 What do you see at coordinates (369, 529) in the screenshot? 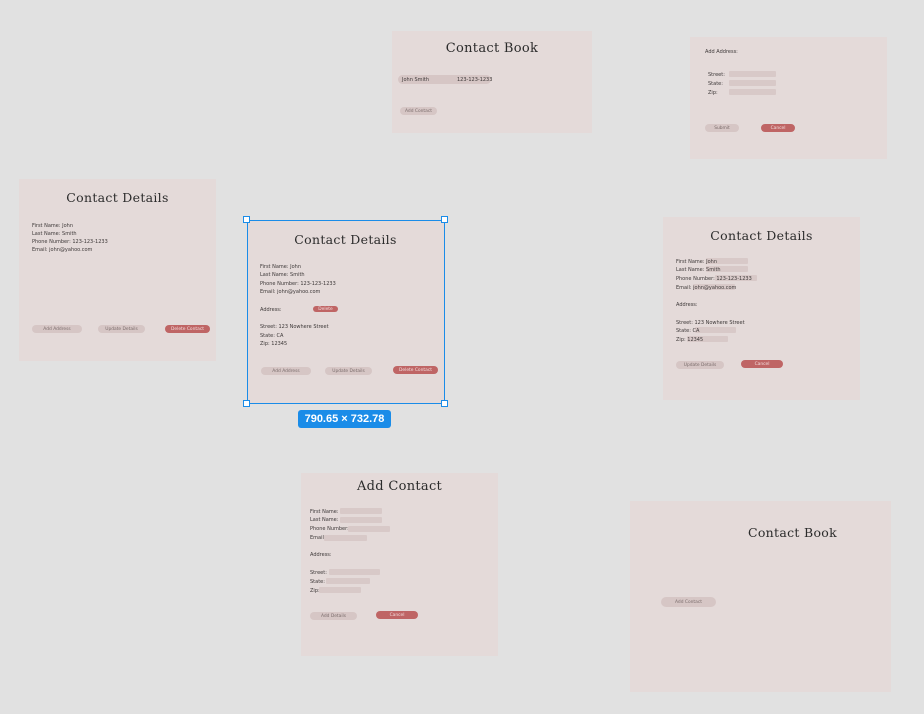
I see `phone-input` at bounding box center [369, 529].